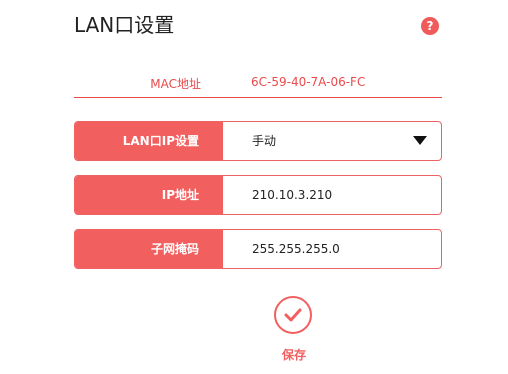 This screenshot has width=508, height=374. What do you see at coordinates (124, 25) in the screenshot?
I see `page-title: LAN口设置` at bounding box center [124, 25].